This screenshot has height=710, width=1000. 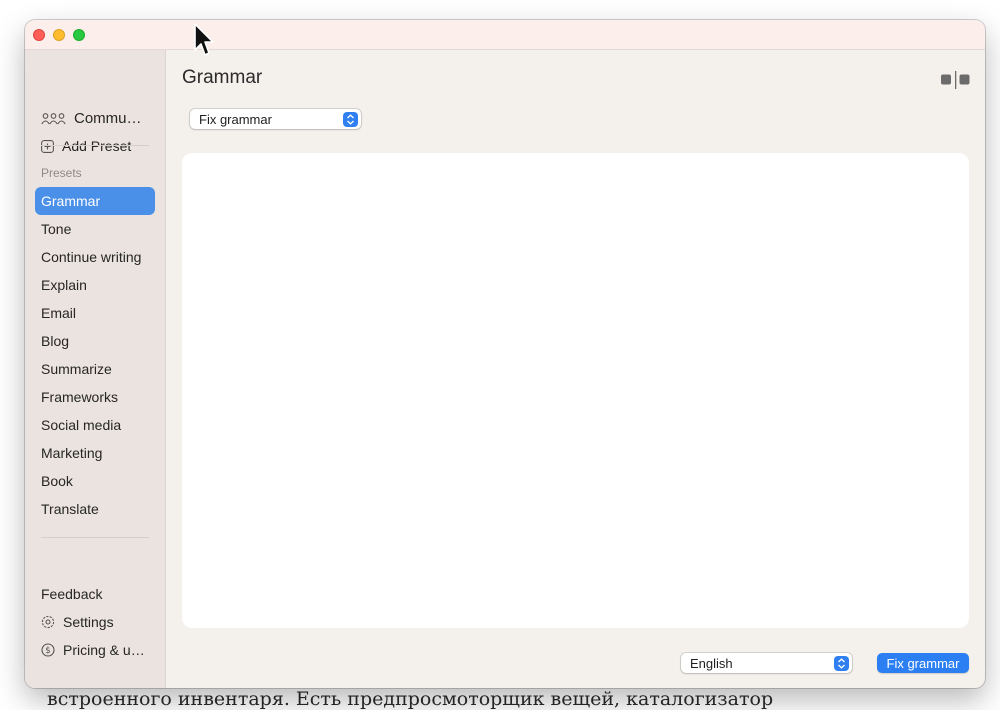 I want to click on sidebar-item-label: Feedback, so click(x=72, y=594).